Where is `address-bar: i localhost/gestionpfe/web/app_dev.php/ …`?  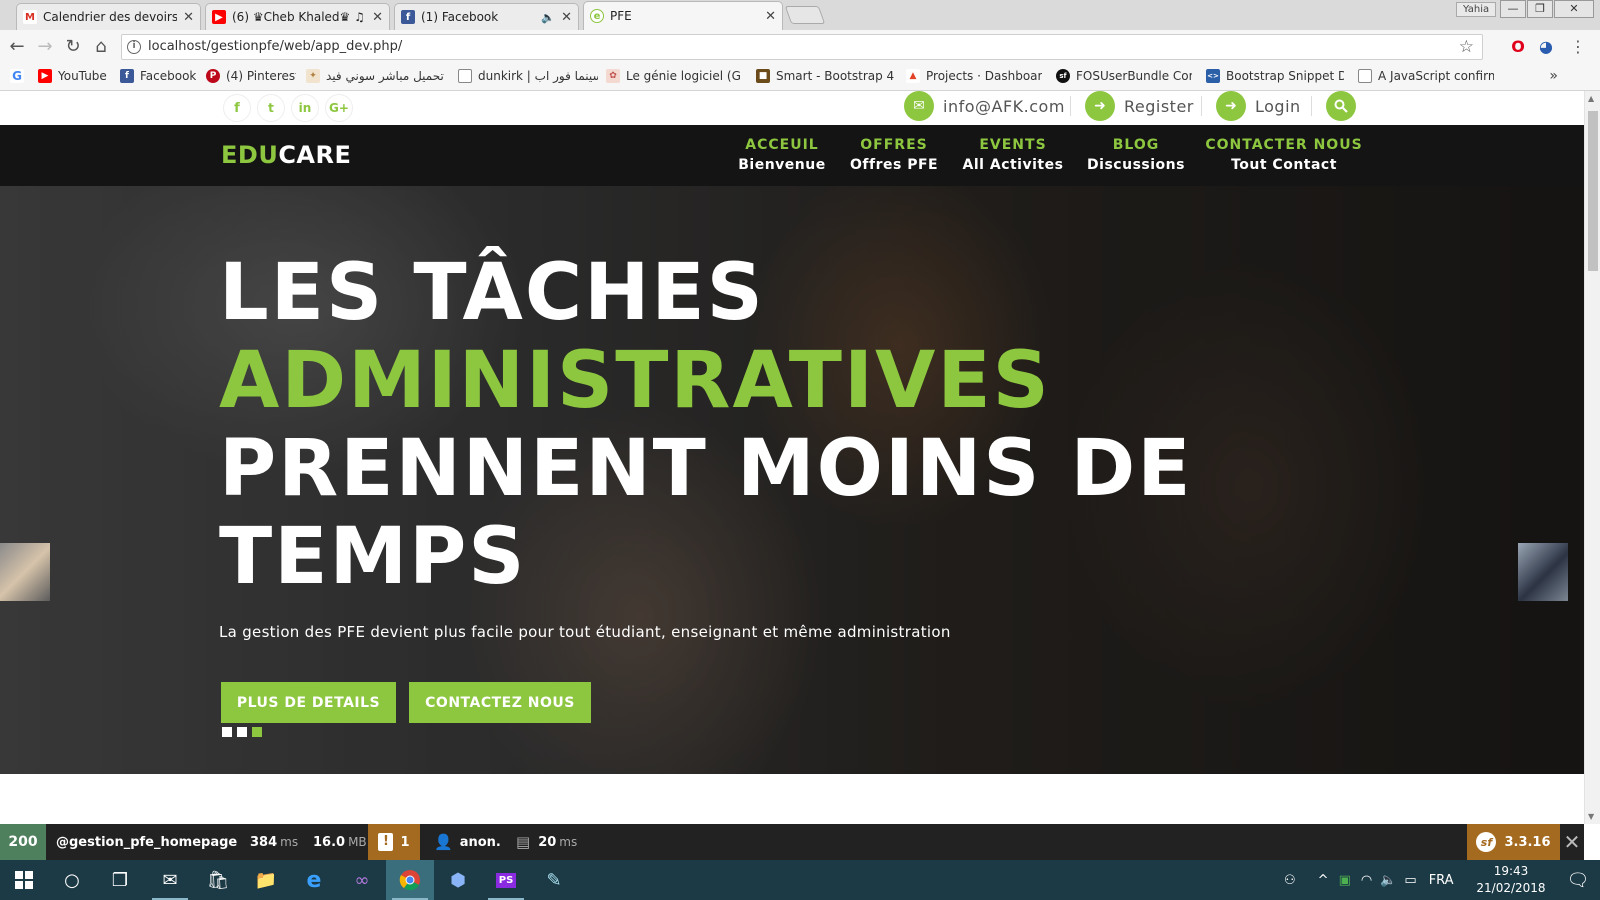
address-bar: i localhost/gestionpfe/web/app_dev.php/ … is located at coordinates (802, 47).